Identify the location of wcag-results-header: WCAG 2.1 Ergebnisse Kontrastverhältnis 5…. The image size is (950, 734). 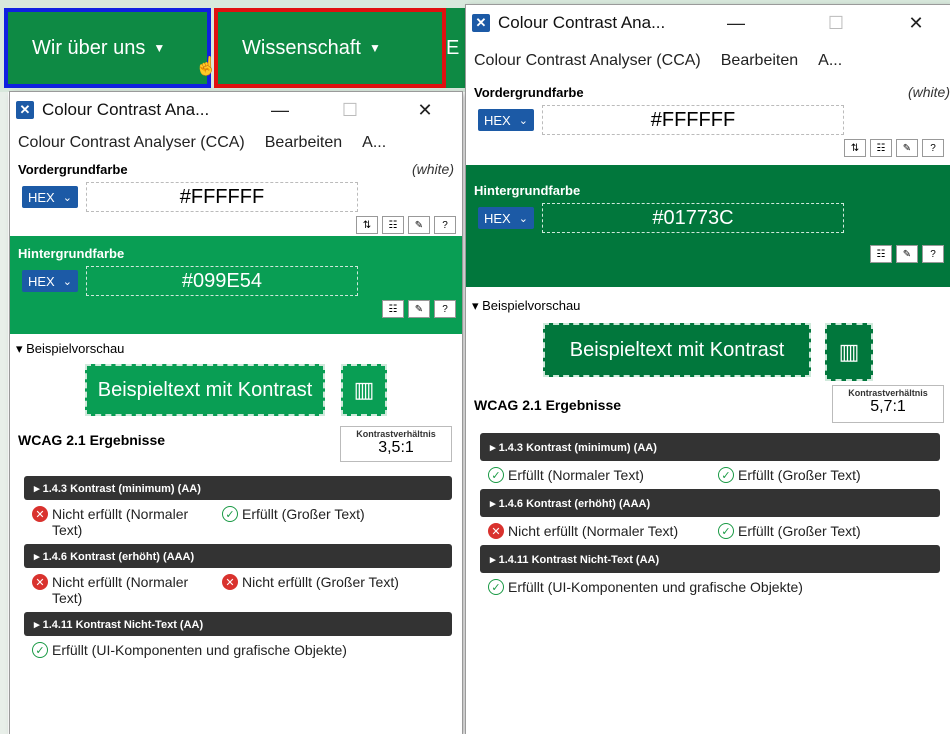
(708, 405).